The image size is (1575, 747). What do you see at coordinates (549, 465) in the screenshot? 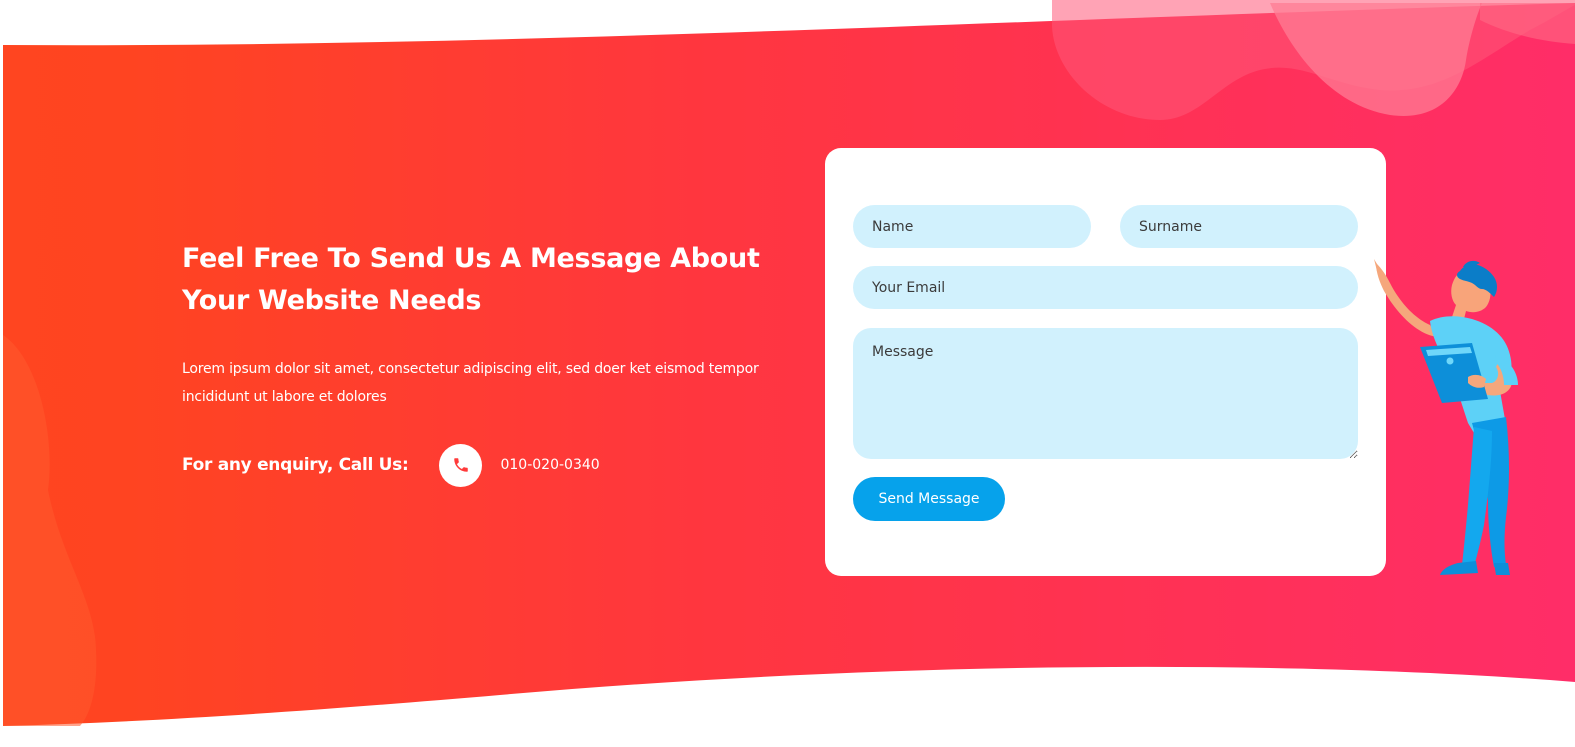
I see `phone-number: 010-020-0340` at bounding box center [549, 465].